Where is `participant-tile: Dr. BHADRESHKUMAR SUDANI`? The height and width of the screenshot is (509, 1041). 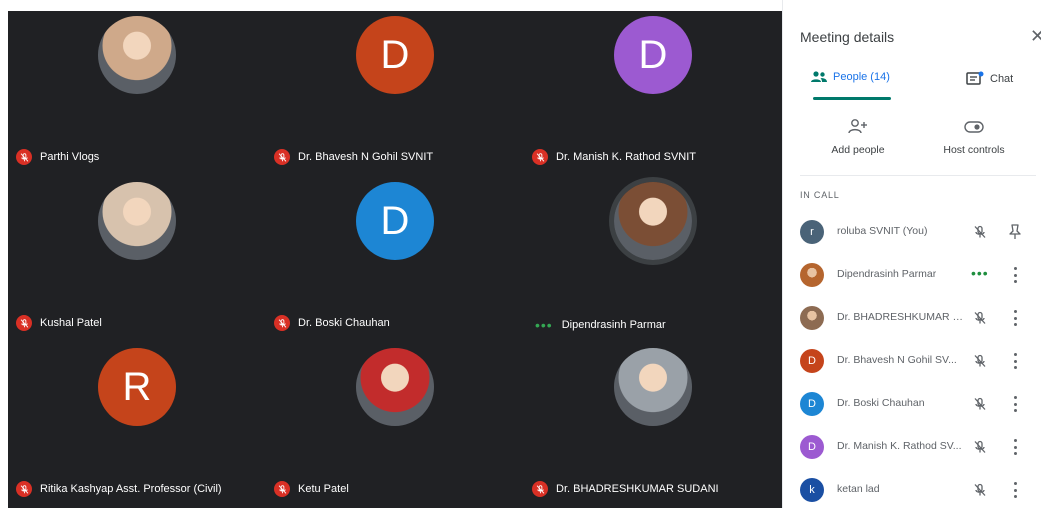
participant-tile: Dr. BHADRESHKUMAR SUDANI is located at coordinates (653, 426).